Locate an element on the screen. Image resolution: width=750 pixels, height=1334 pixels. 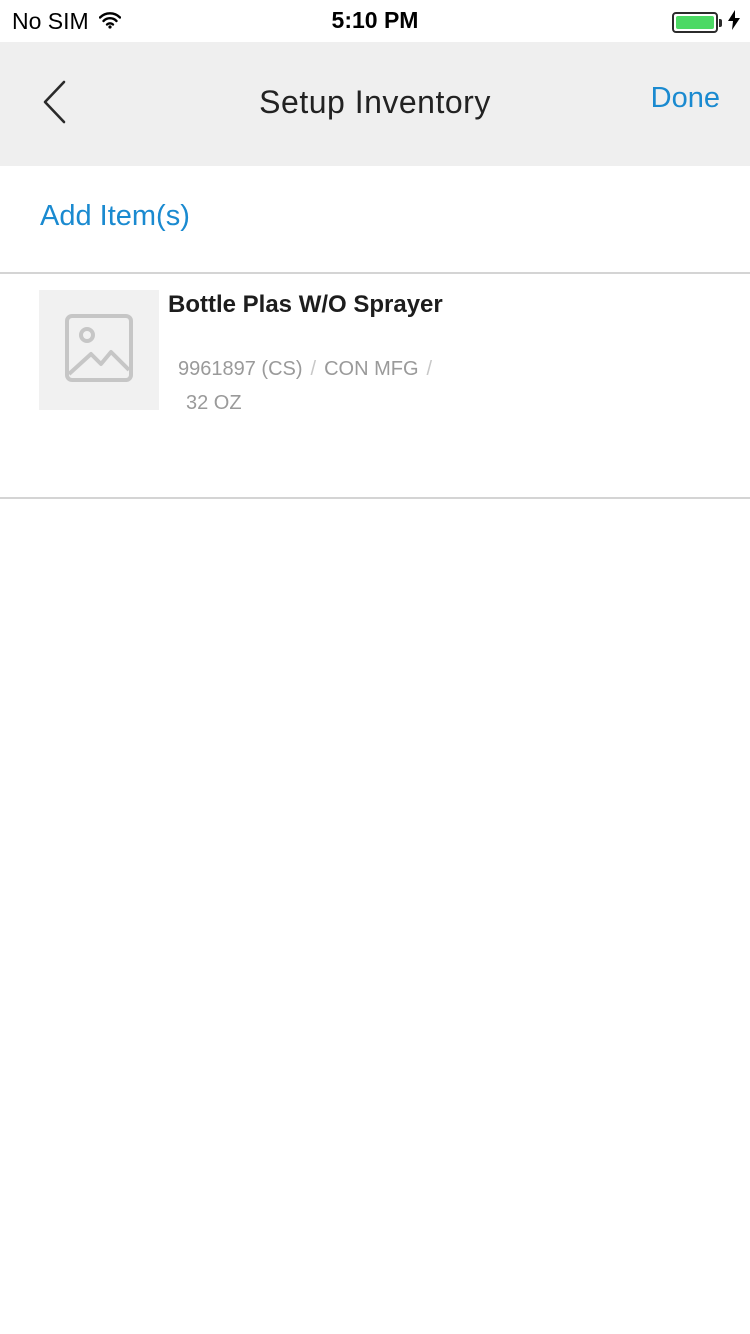
page-title: Setup Inventory is located at coordinates (375, 102).